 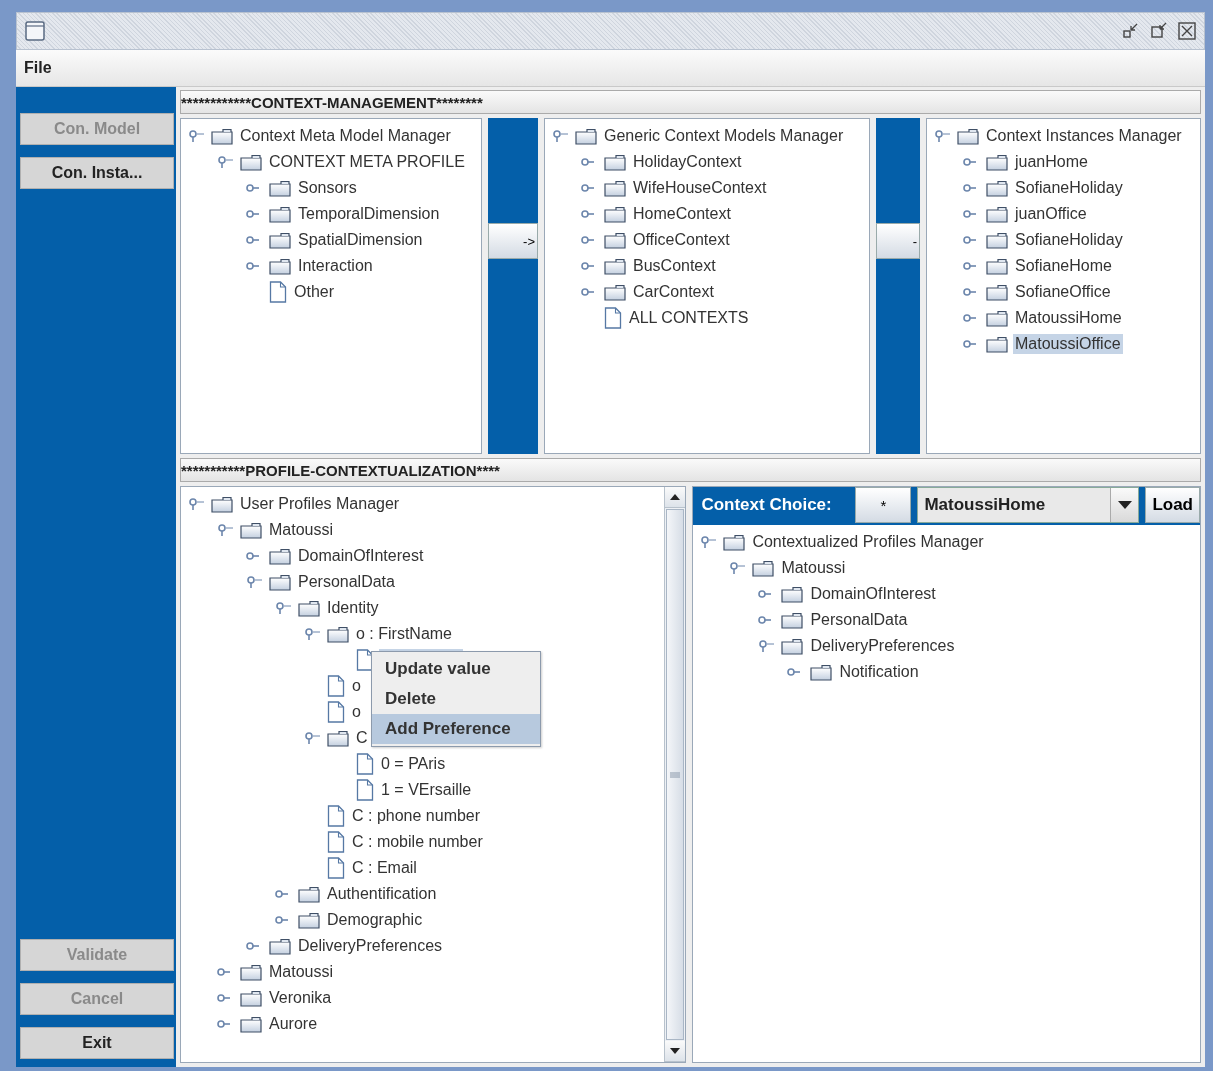 I want to click on tree-item: C, so click(x=362, y=738).